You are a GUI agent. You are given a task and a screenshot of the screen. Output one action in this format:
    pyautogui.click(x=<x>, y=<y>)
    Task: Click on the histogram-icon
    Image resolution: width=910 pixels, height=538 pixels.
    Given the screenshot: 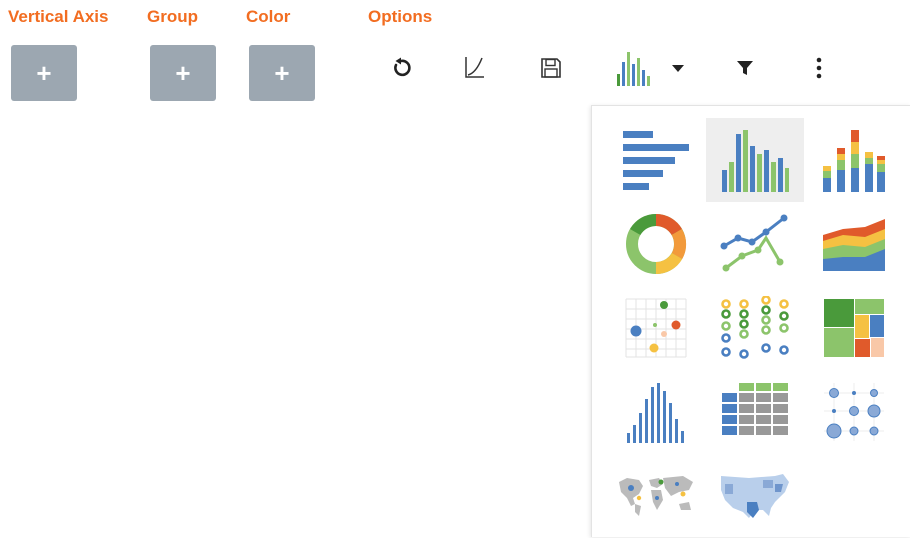 What is the action you would take?
    pyautogui.click(x=655, y=413)
    